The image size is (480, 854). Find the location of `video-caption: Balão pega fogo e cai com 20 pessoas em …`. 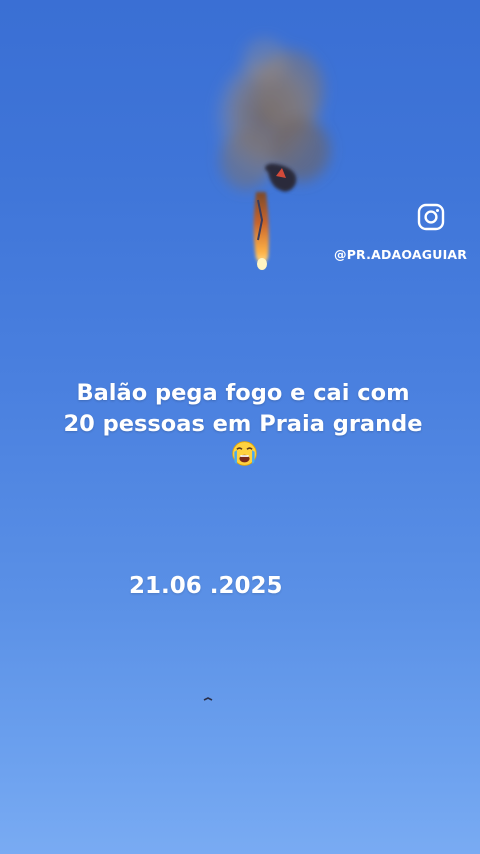

video-caption: Balão pega fogo e cai com 20 pessoas em … is located at coordinates (243, 424).